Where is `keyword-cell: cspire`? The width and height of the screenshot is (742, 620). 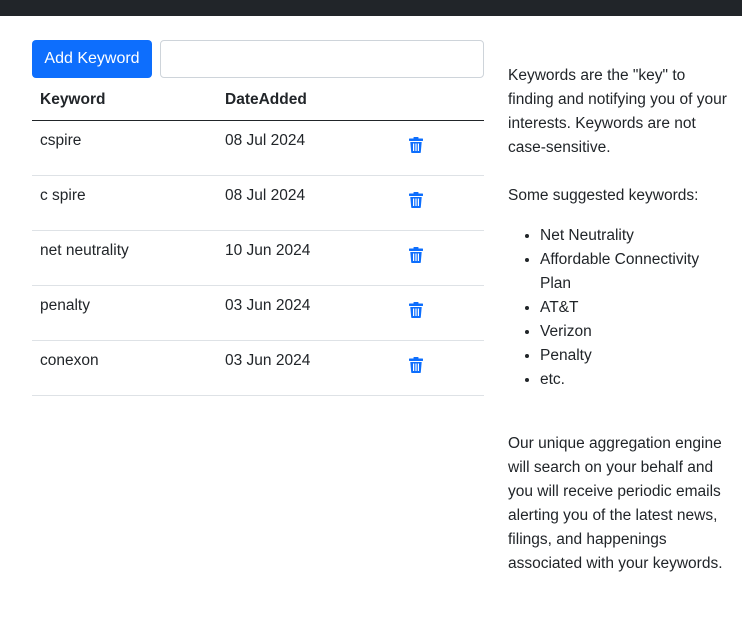
keyword-cell: cspire is located at coordinates (124, 148).